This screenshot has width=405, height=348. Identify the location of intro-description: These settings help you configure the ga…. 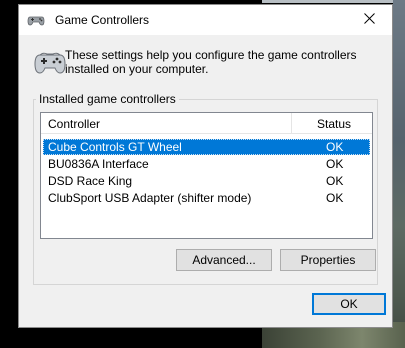
(211, 62).